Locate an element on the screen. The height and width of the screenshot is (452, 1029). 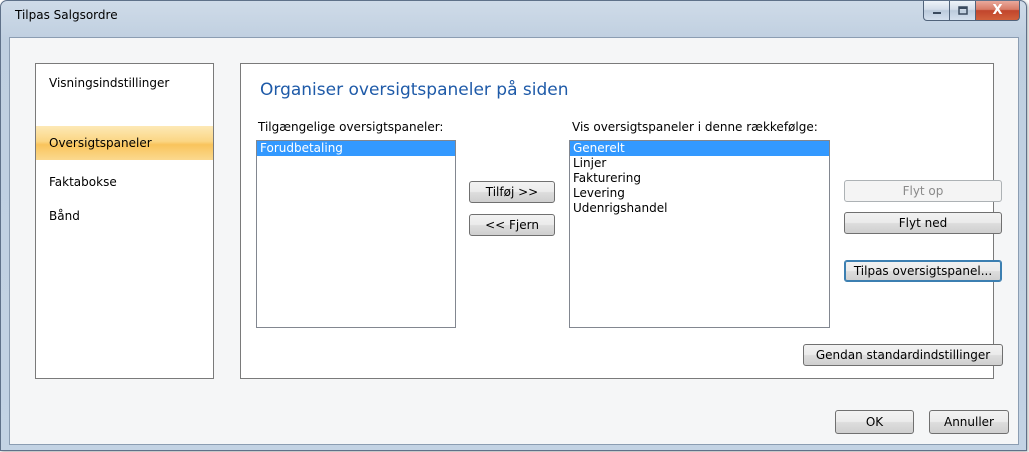
move-down-button: Flyt ned is located at coordinates (923, 223).